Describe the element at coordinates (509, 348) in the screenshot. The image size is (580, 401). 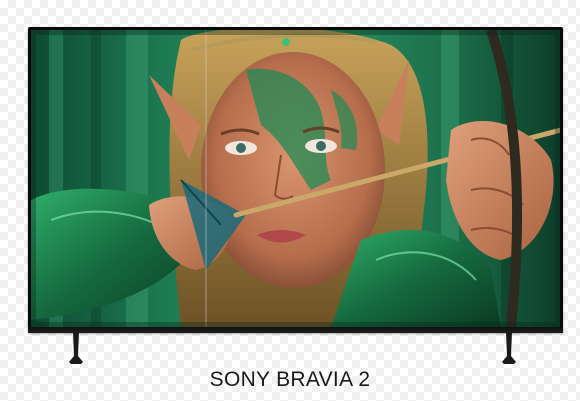
I see `tv-stand-right` at that location.